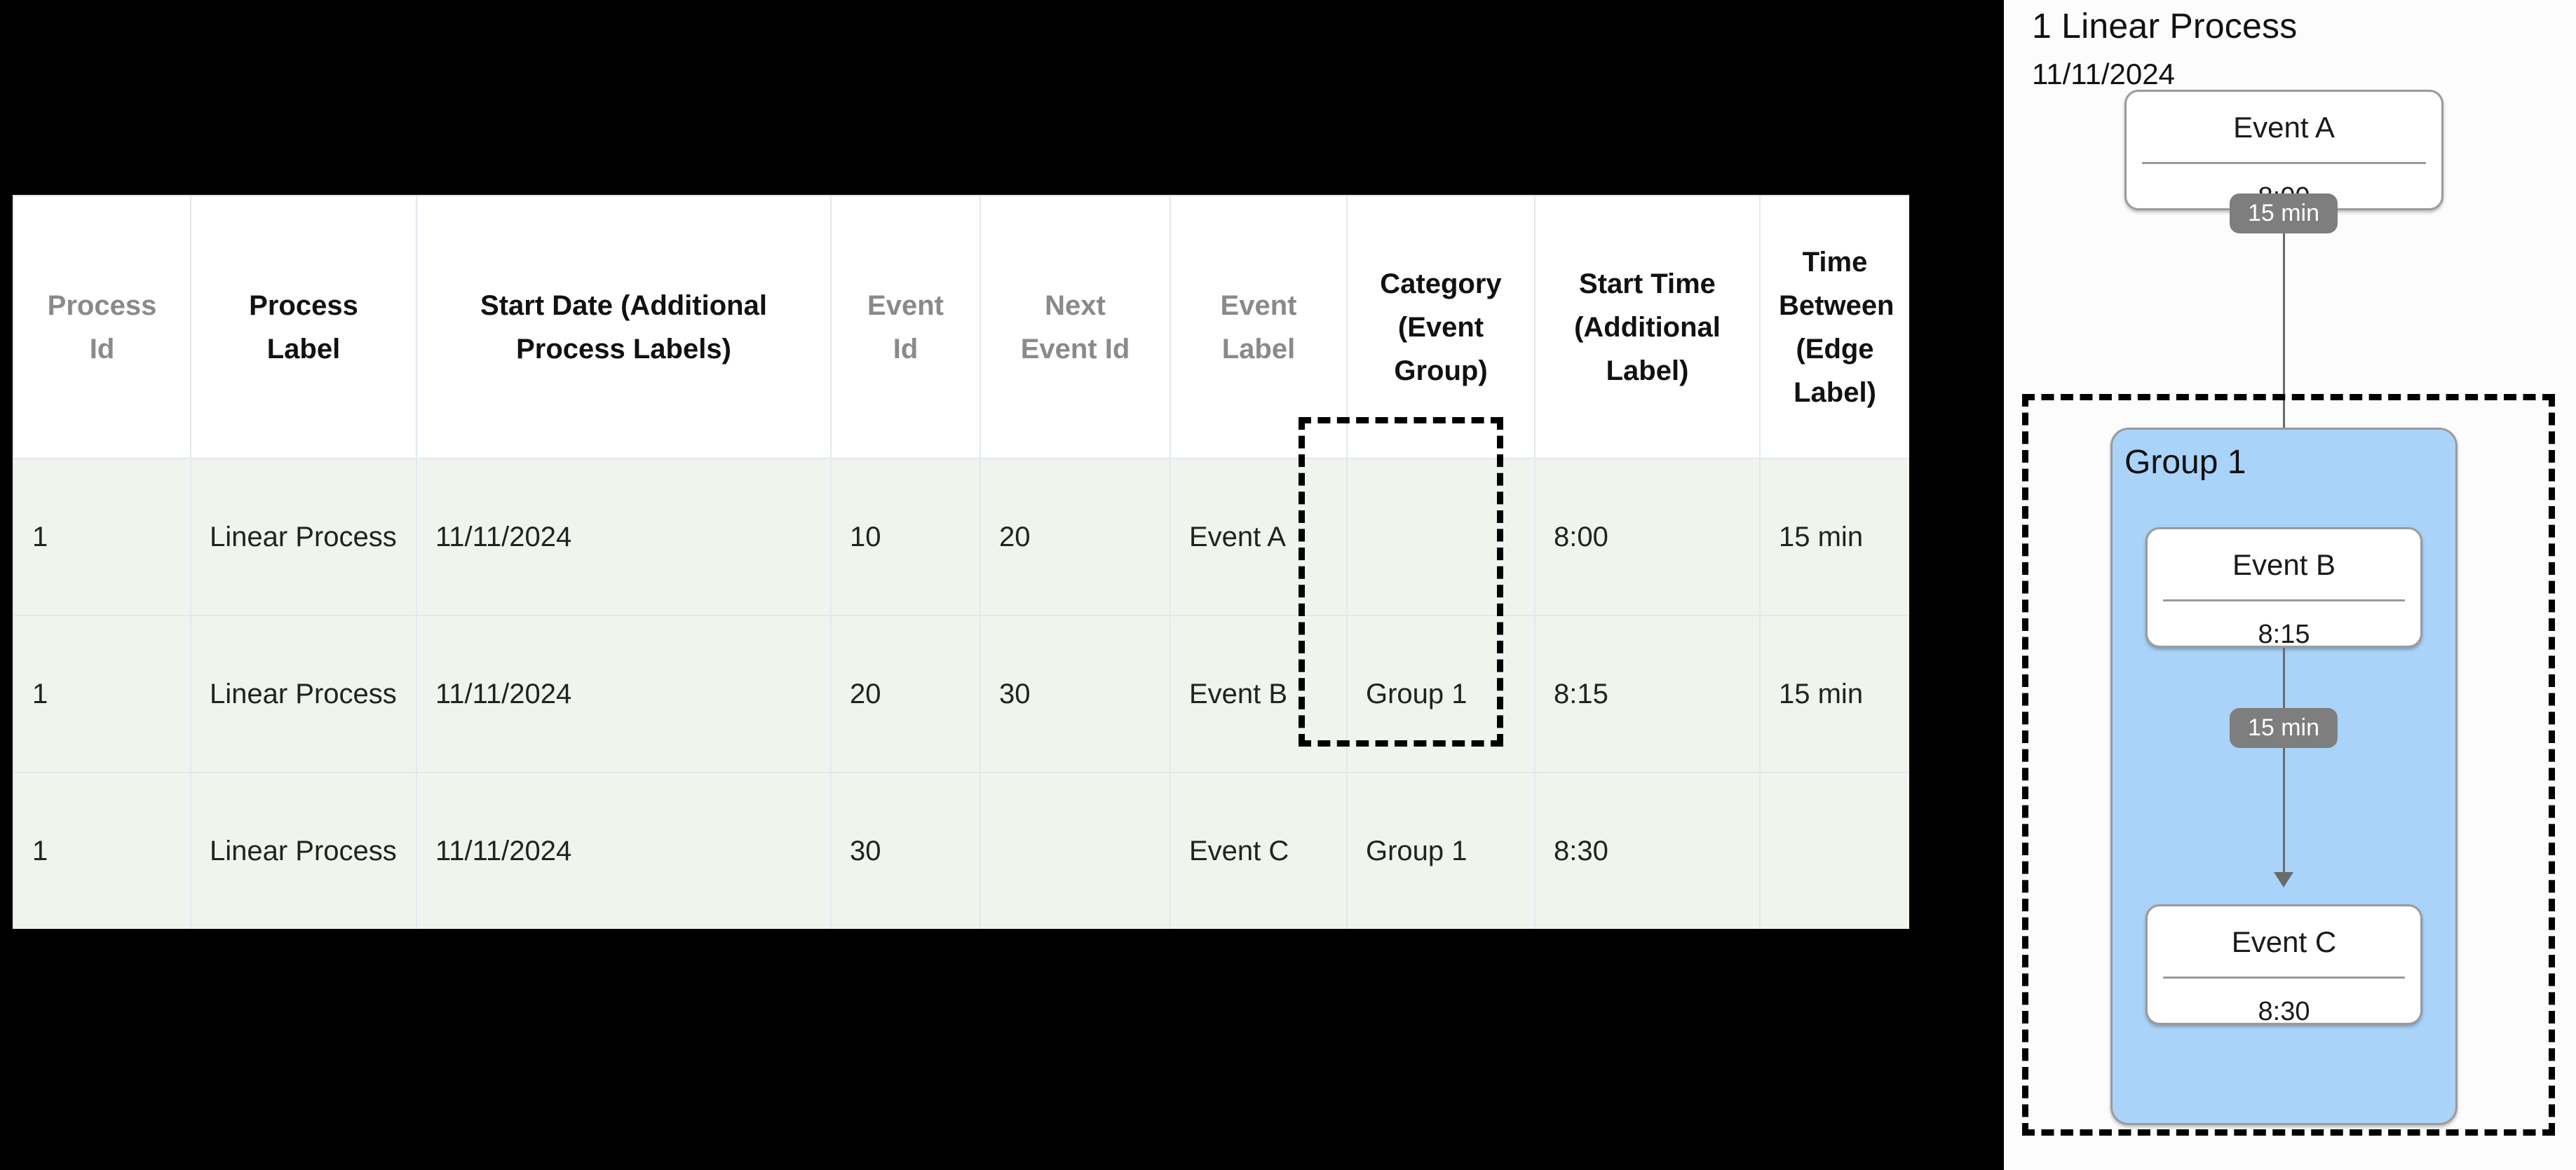  Describe the element at coordinates (624, 327) in the screenshot. I see `col-header-start-date: Start Date (Additional Process Labels)` at that location.